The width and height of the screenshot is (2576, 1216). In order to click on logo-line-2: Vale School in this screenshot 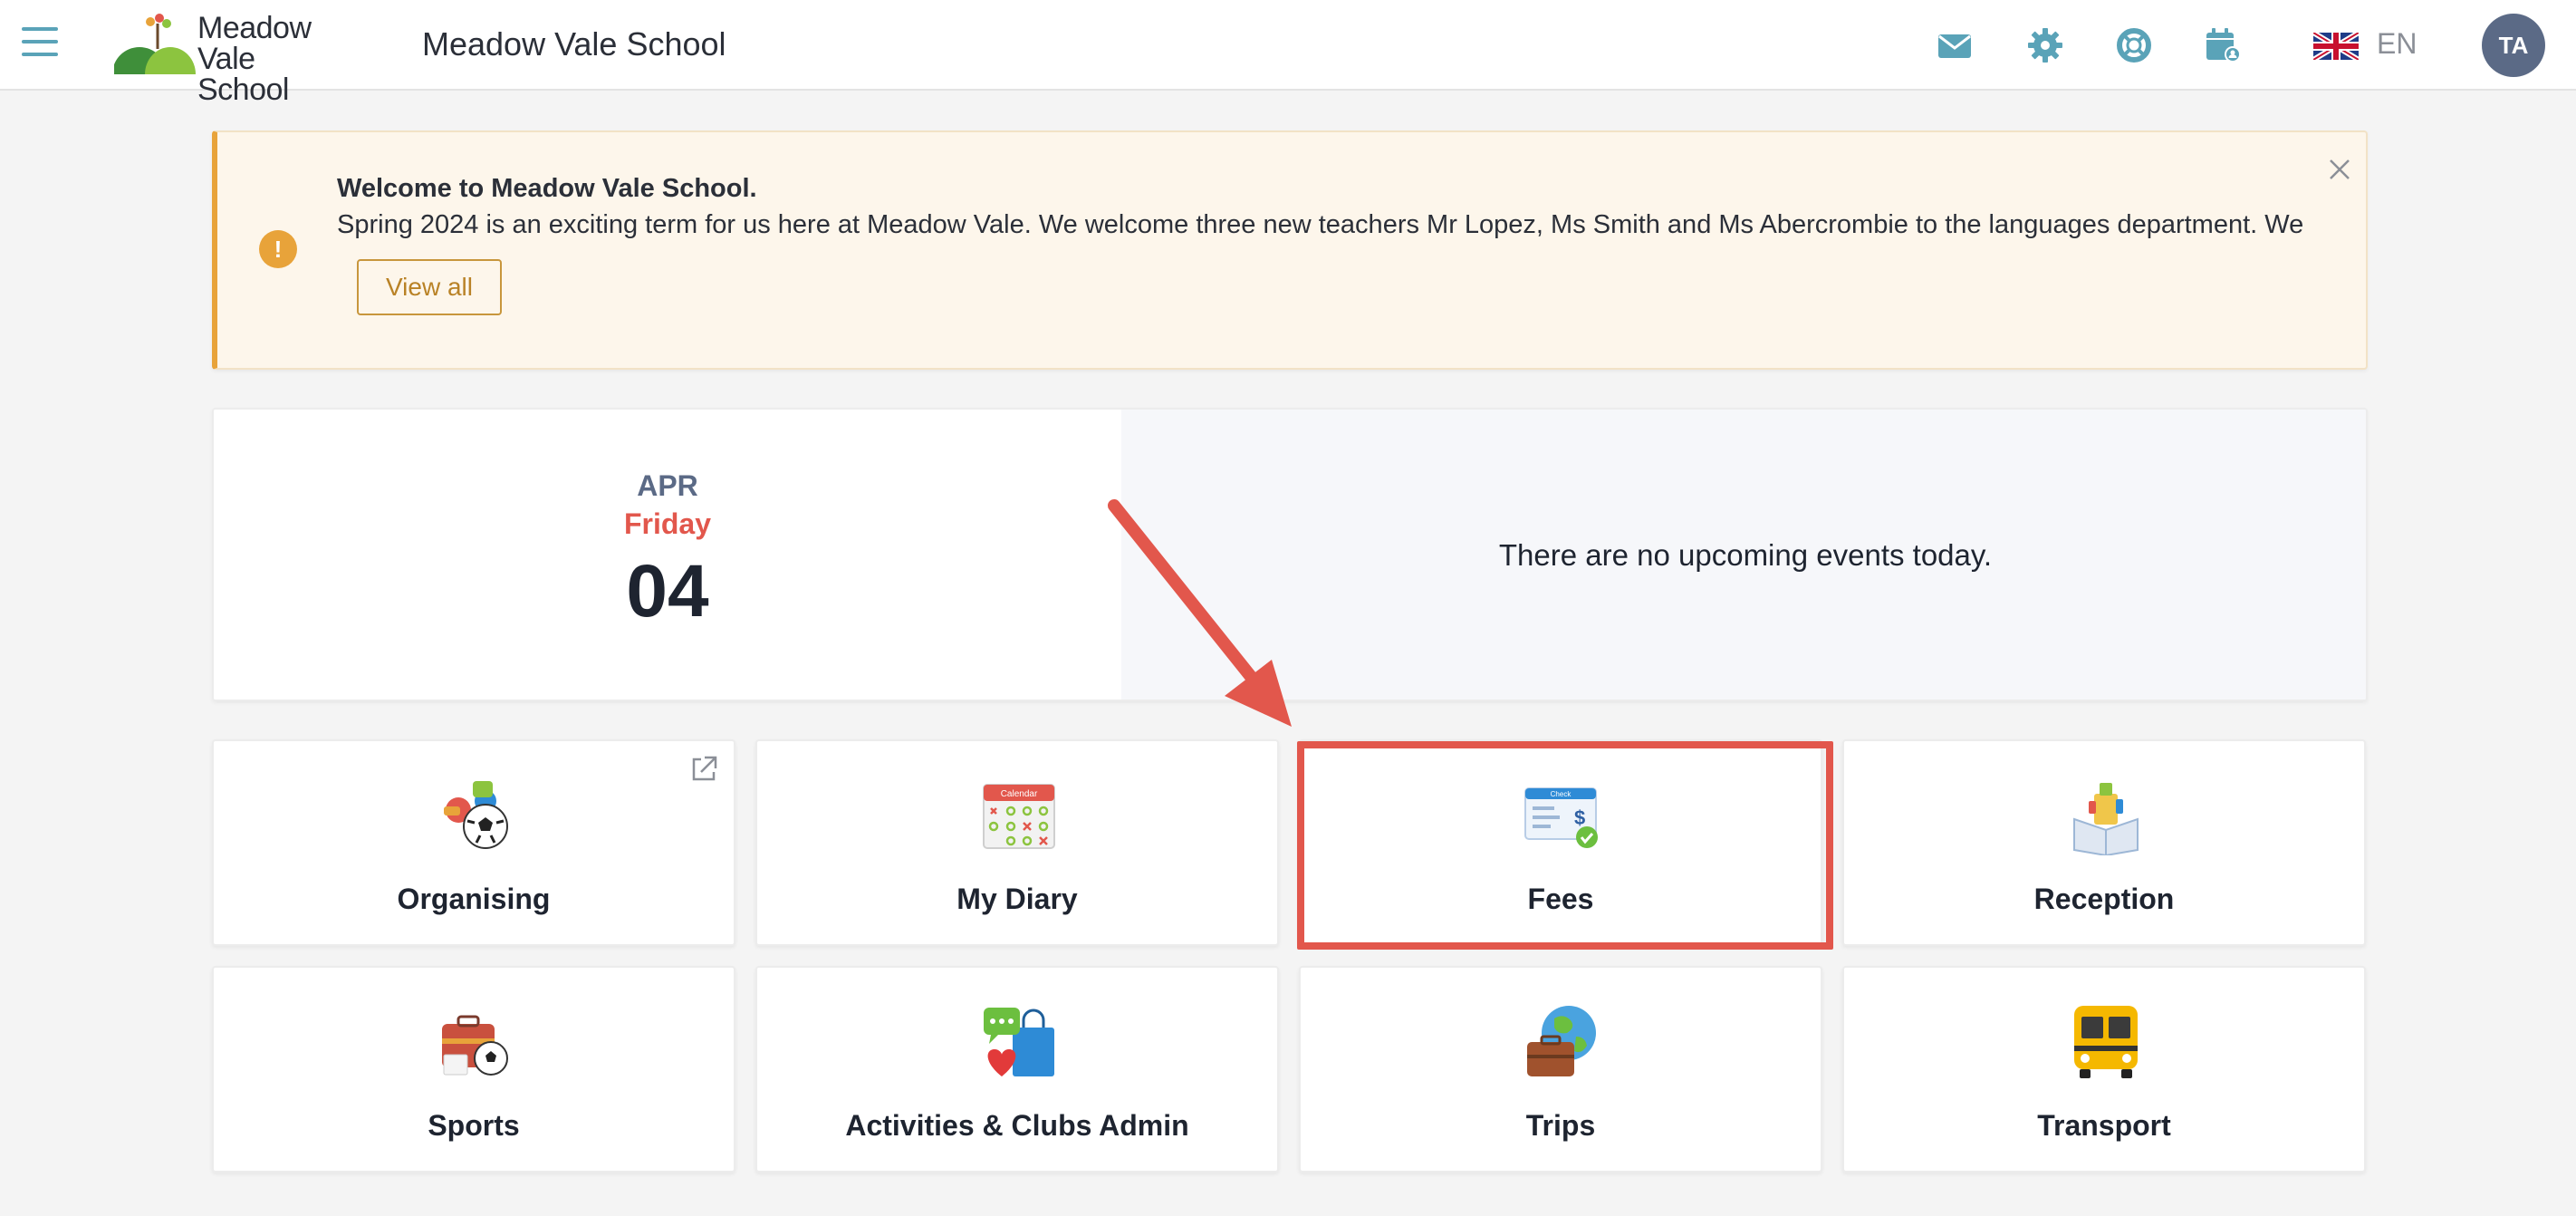, I will do `click(243, 74)`.